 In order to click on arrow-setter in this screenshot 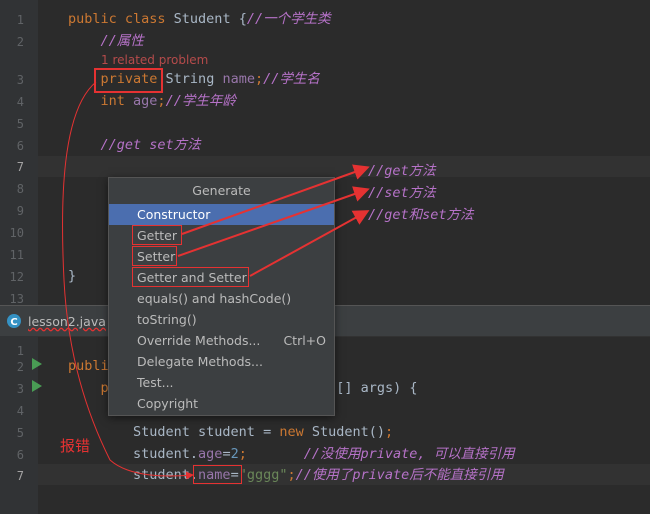, I will do `click(273, 221)`.